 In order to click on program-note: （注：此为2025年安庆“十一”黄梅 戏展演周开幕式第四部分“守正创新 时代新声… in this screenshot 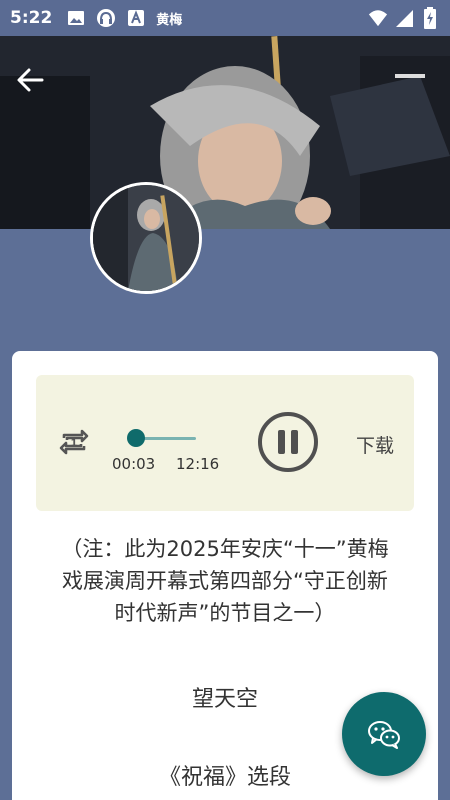, I will do `click(225, 581)`.